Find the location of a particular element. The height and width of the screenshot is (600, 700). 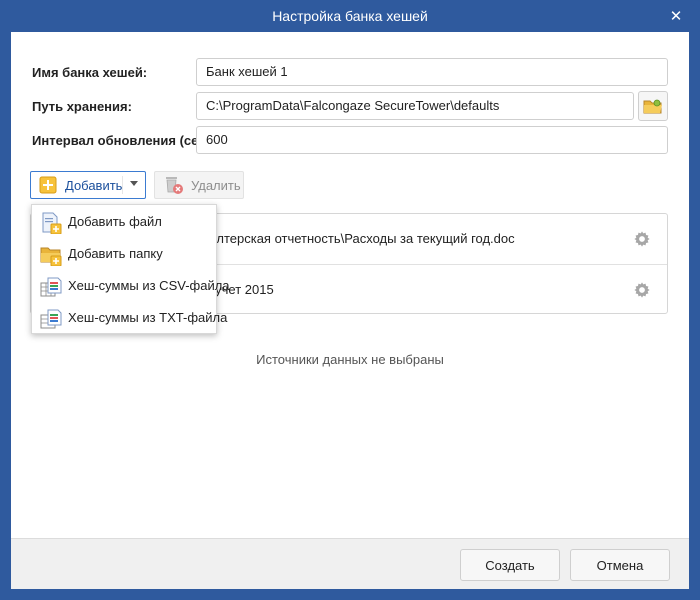

bank-name-input: Банк хешей 1 is located at coordinates (432, 72).